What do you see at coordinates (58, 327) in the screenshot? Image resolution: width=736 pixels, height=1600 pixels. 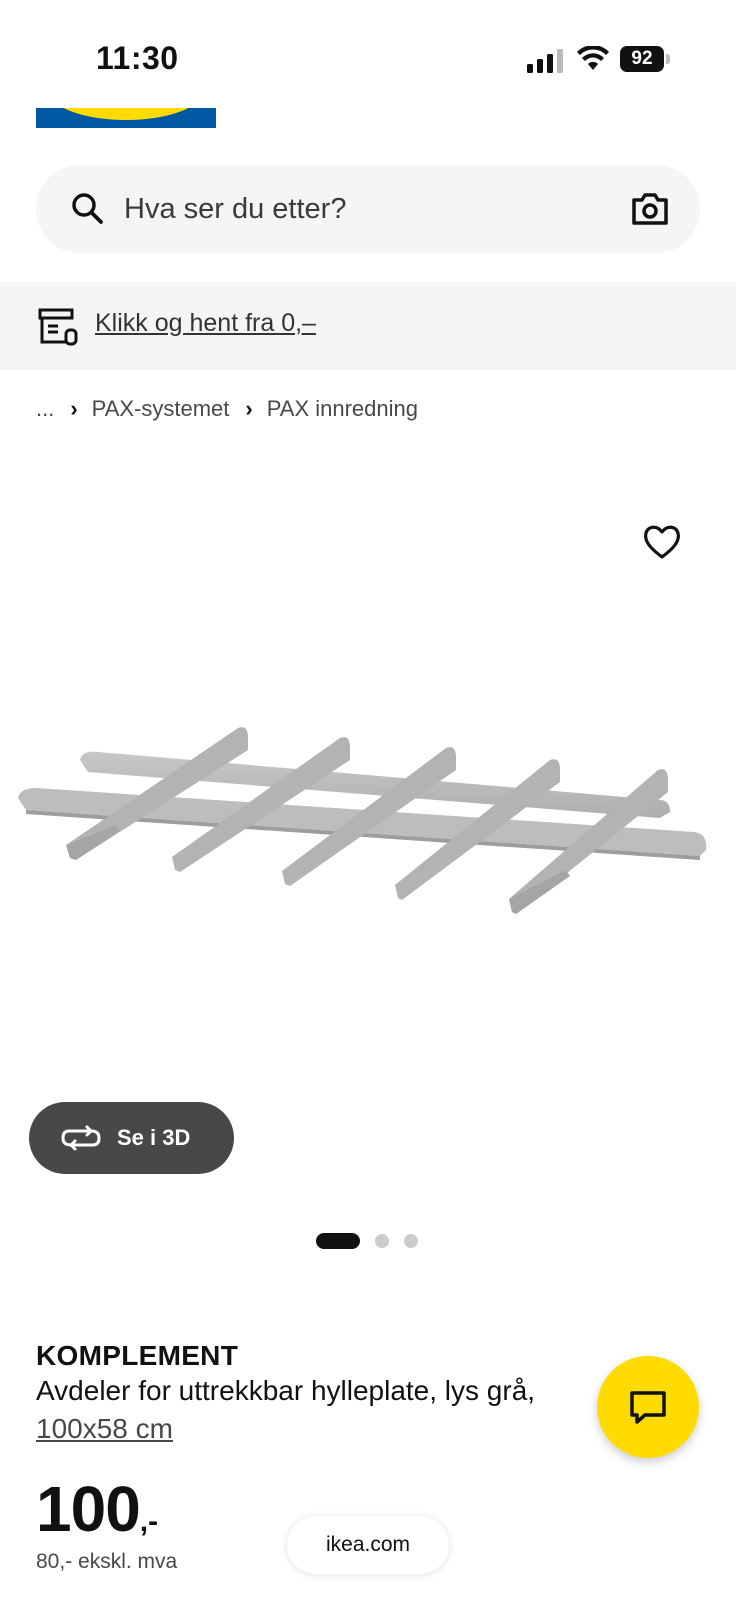 I see `store-icon` at bounding box center [58, 327].